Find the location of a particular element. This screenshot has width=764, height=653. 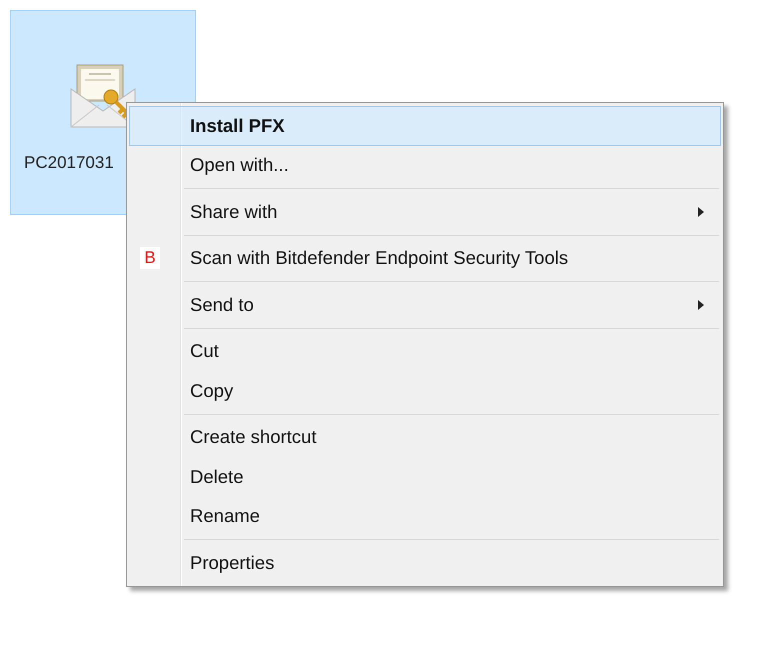

menu-item: Install PFX is located at coordinates (425, 126).